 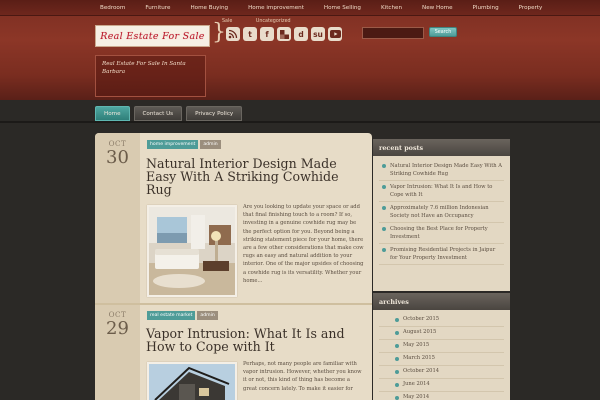 I want to click on category-link-uncategorized: Uncategorized, so click(x=273, y=21).